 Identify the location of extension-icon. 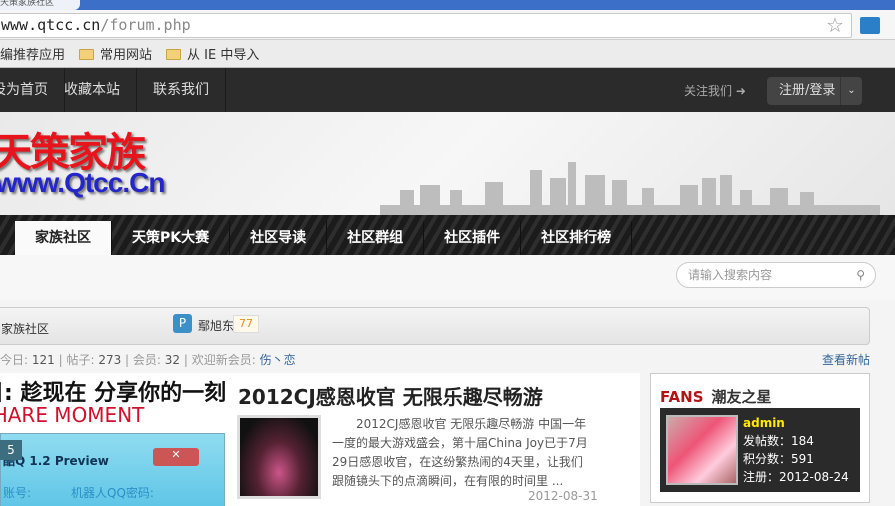
(870, 25).